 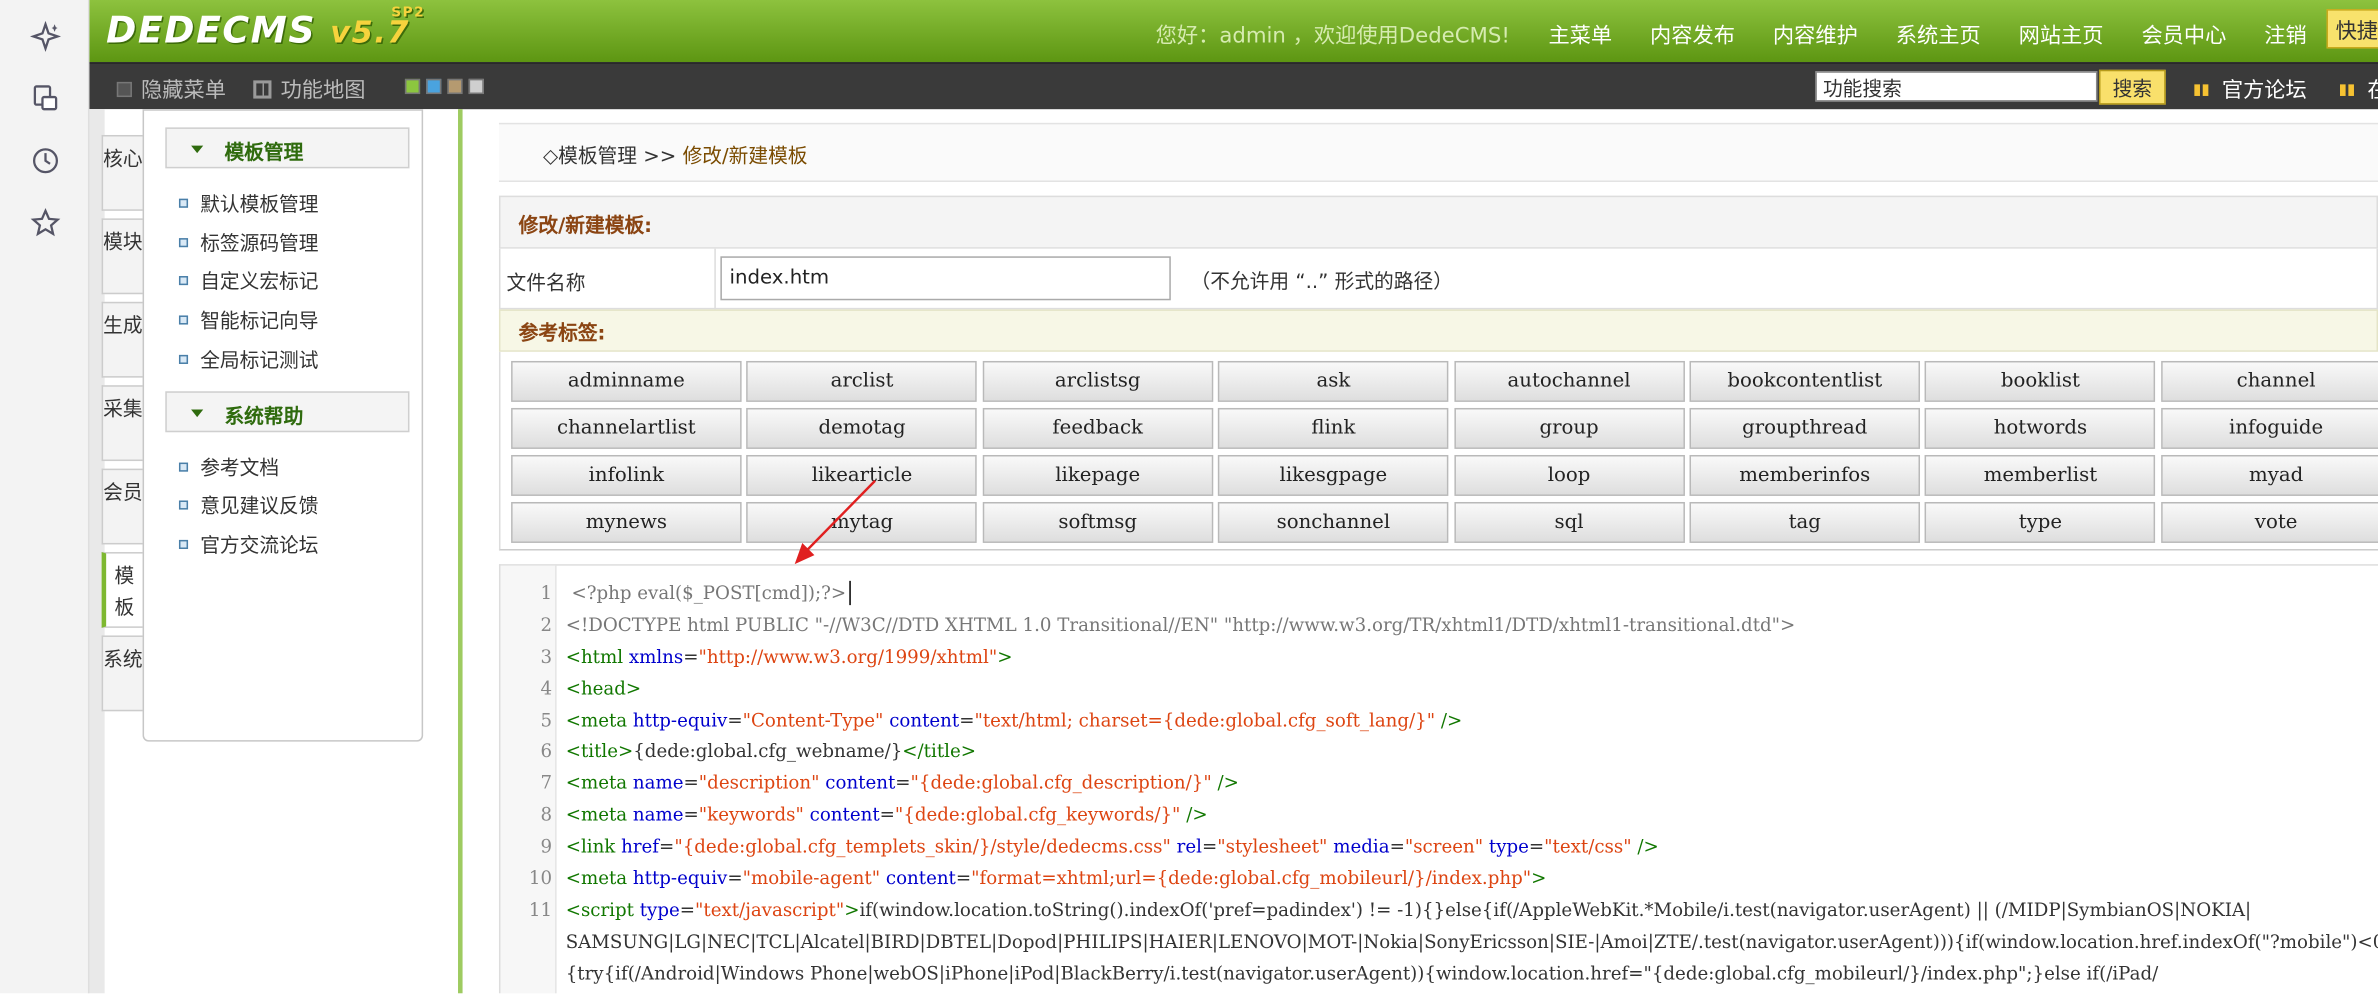 I want to click on menu-item-feedback: 意见建议反馈, so click(x=248, y=504).